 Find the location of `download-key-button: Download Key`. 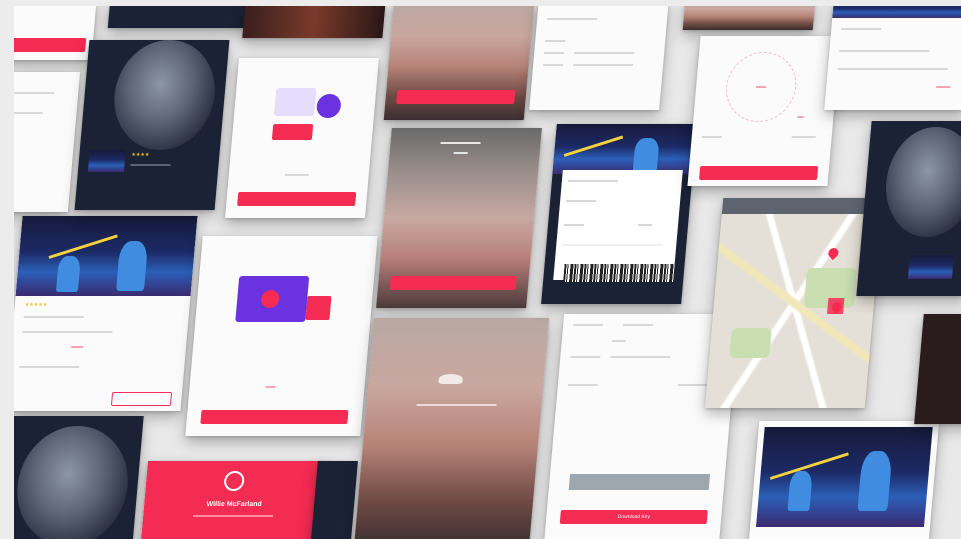

download-key-button: Download Key is located at coordinates (633, 517).